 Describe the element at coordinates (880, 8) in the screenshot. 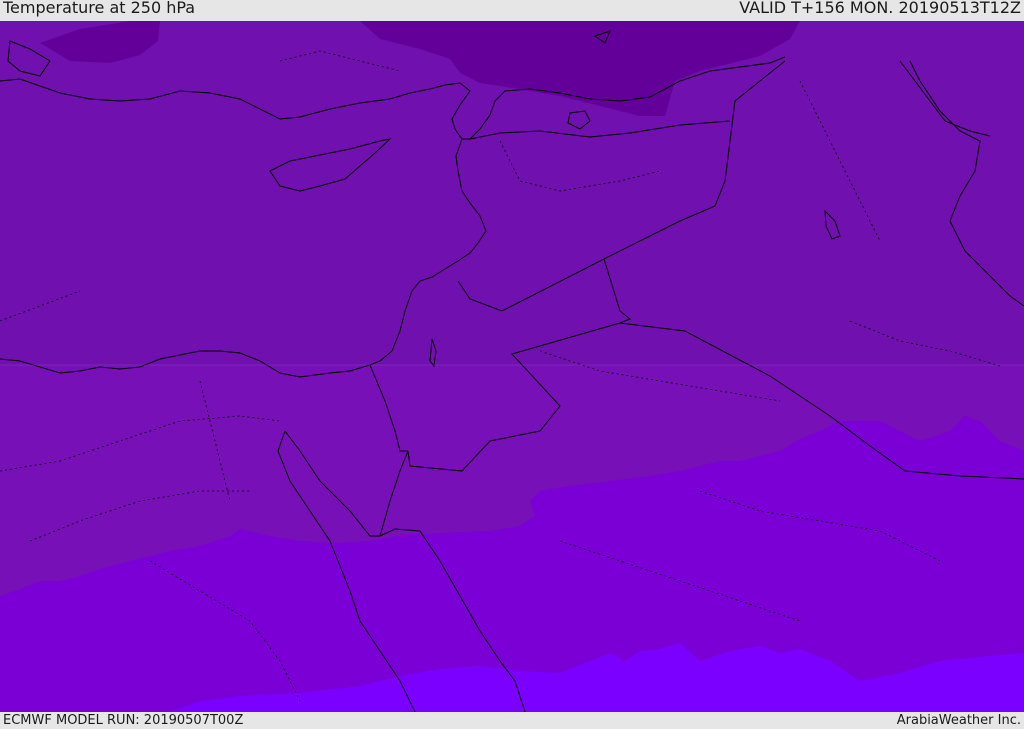

I see `valid-time: VALID T+156 MON. 20190513T12Z` at that location.